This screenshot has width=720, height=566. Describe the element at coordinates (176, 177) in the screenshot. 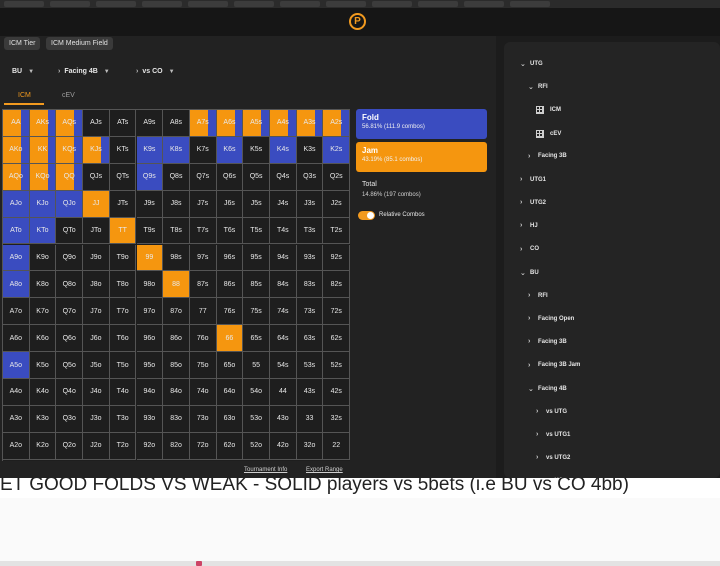

I see `hand-cell: Q8s` at that location.